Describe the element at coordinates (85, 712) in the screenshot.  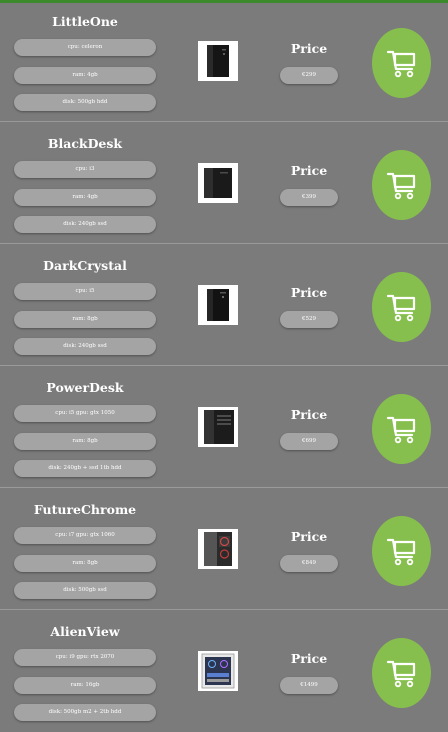
I see `spec-disk: disk: 500gb m2 + 2tb hdd` at that location.